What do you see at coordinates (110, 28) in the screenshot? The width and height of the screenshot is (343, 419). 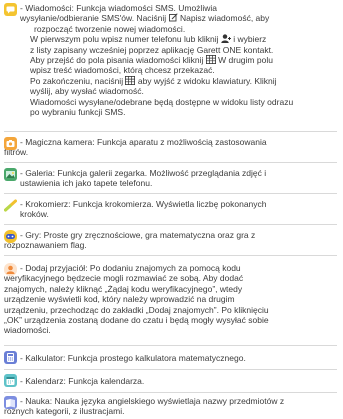 I see `sms-line-3: rozpocząć tworzenie nowej wiadomości.` at bounding box center [110, 28].